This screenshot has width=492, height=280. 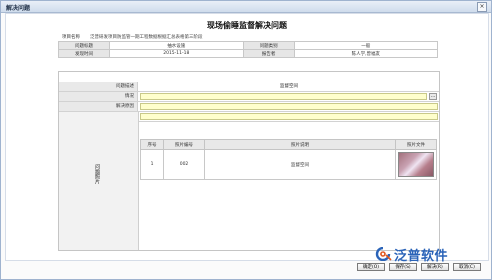 I want to click on reason-input, so click(x=289, y=106).